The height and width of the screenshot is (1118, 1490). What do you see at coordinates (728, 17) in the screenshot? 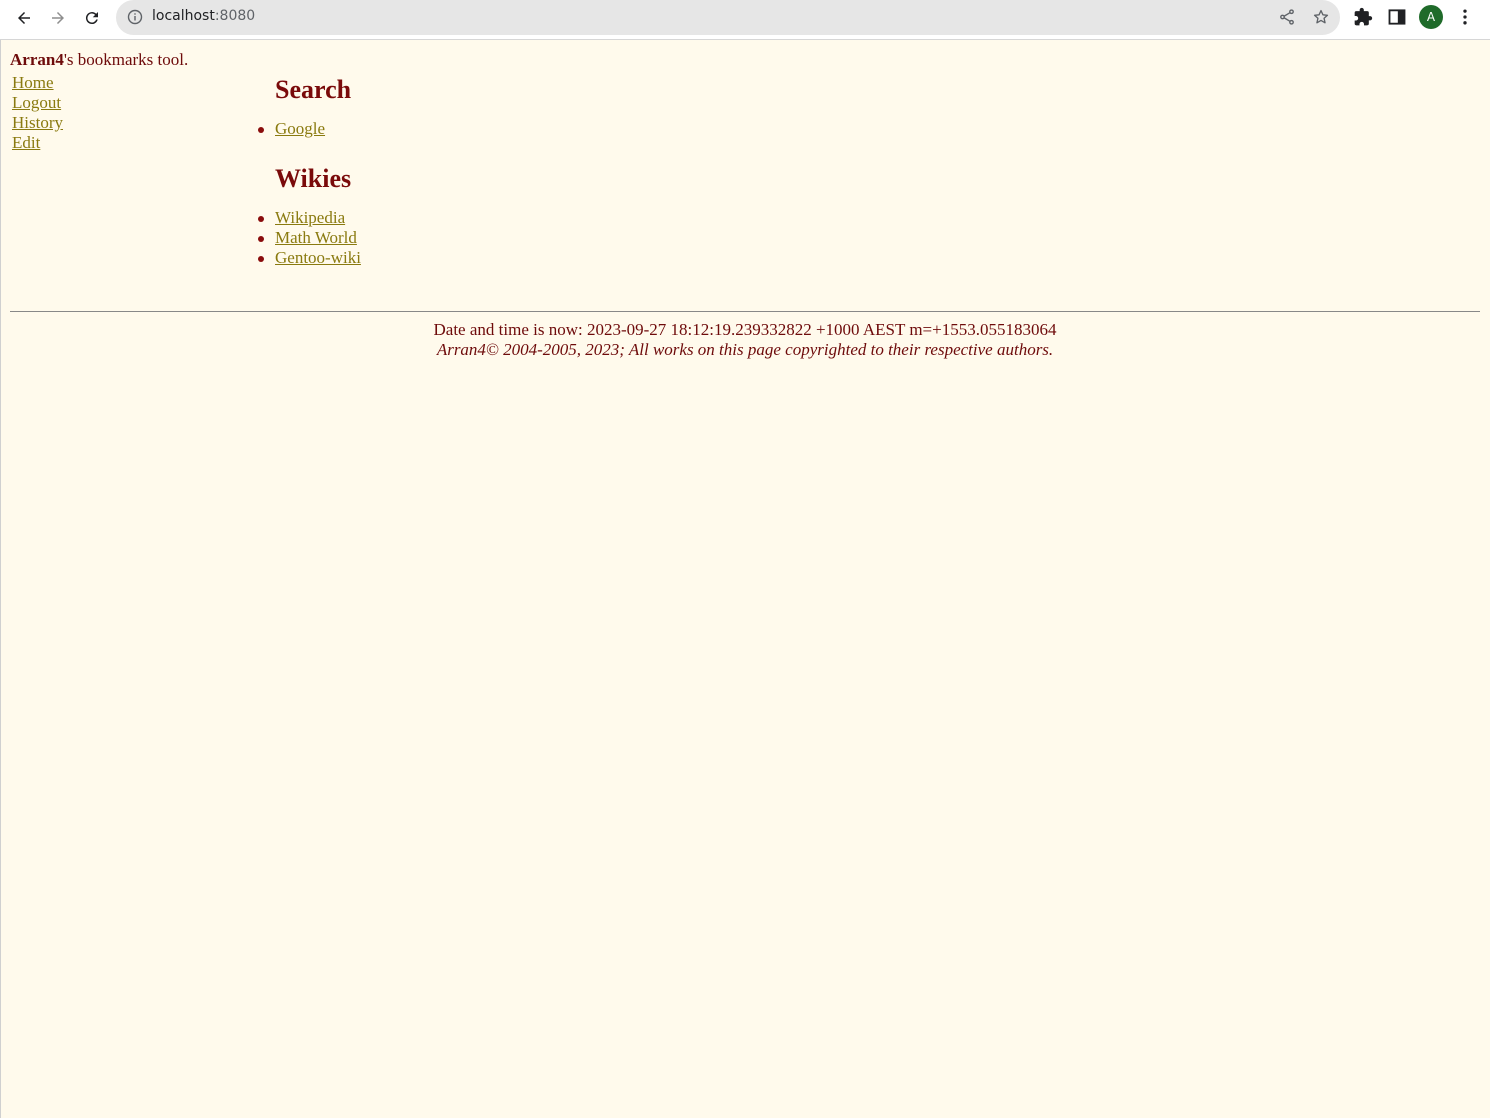
I see `address-bar: localhost:8080` at bounding box center [728, 17].